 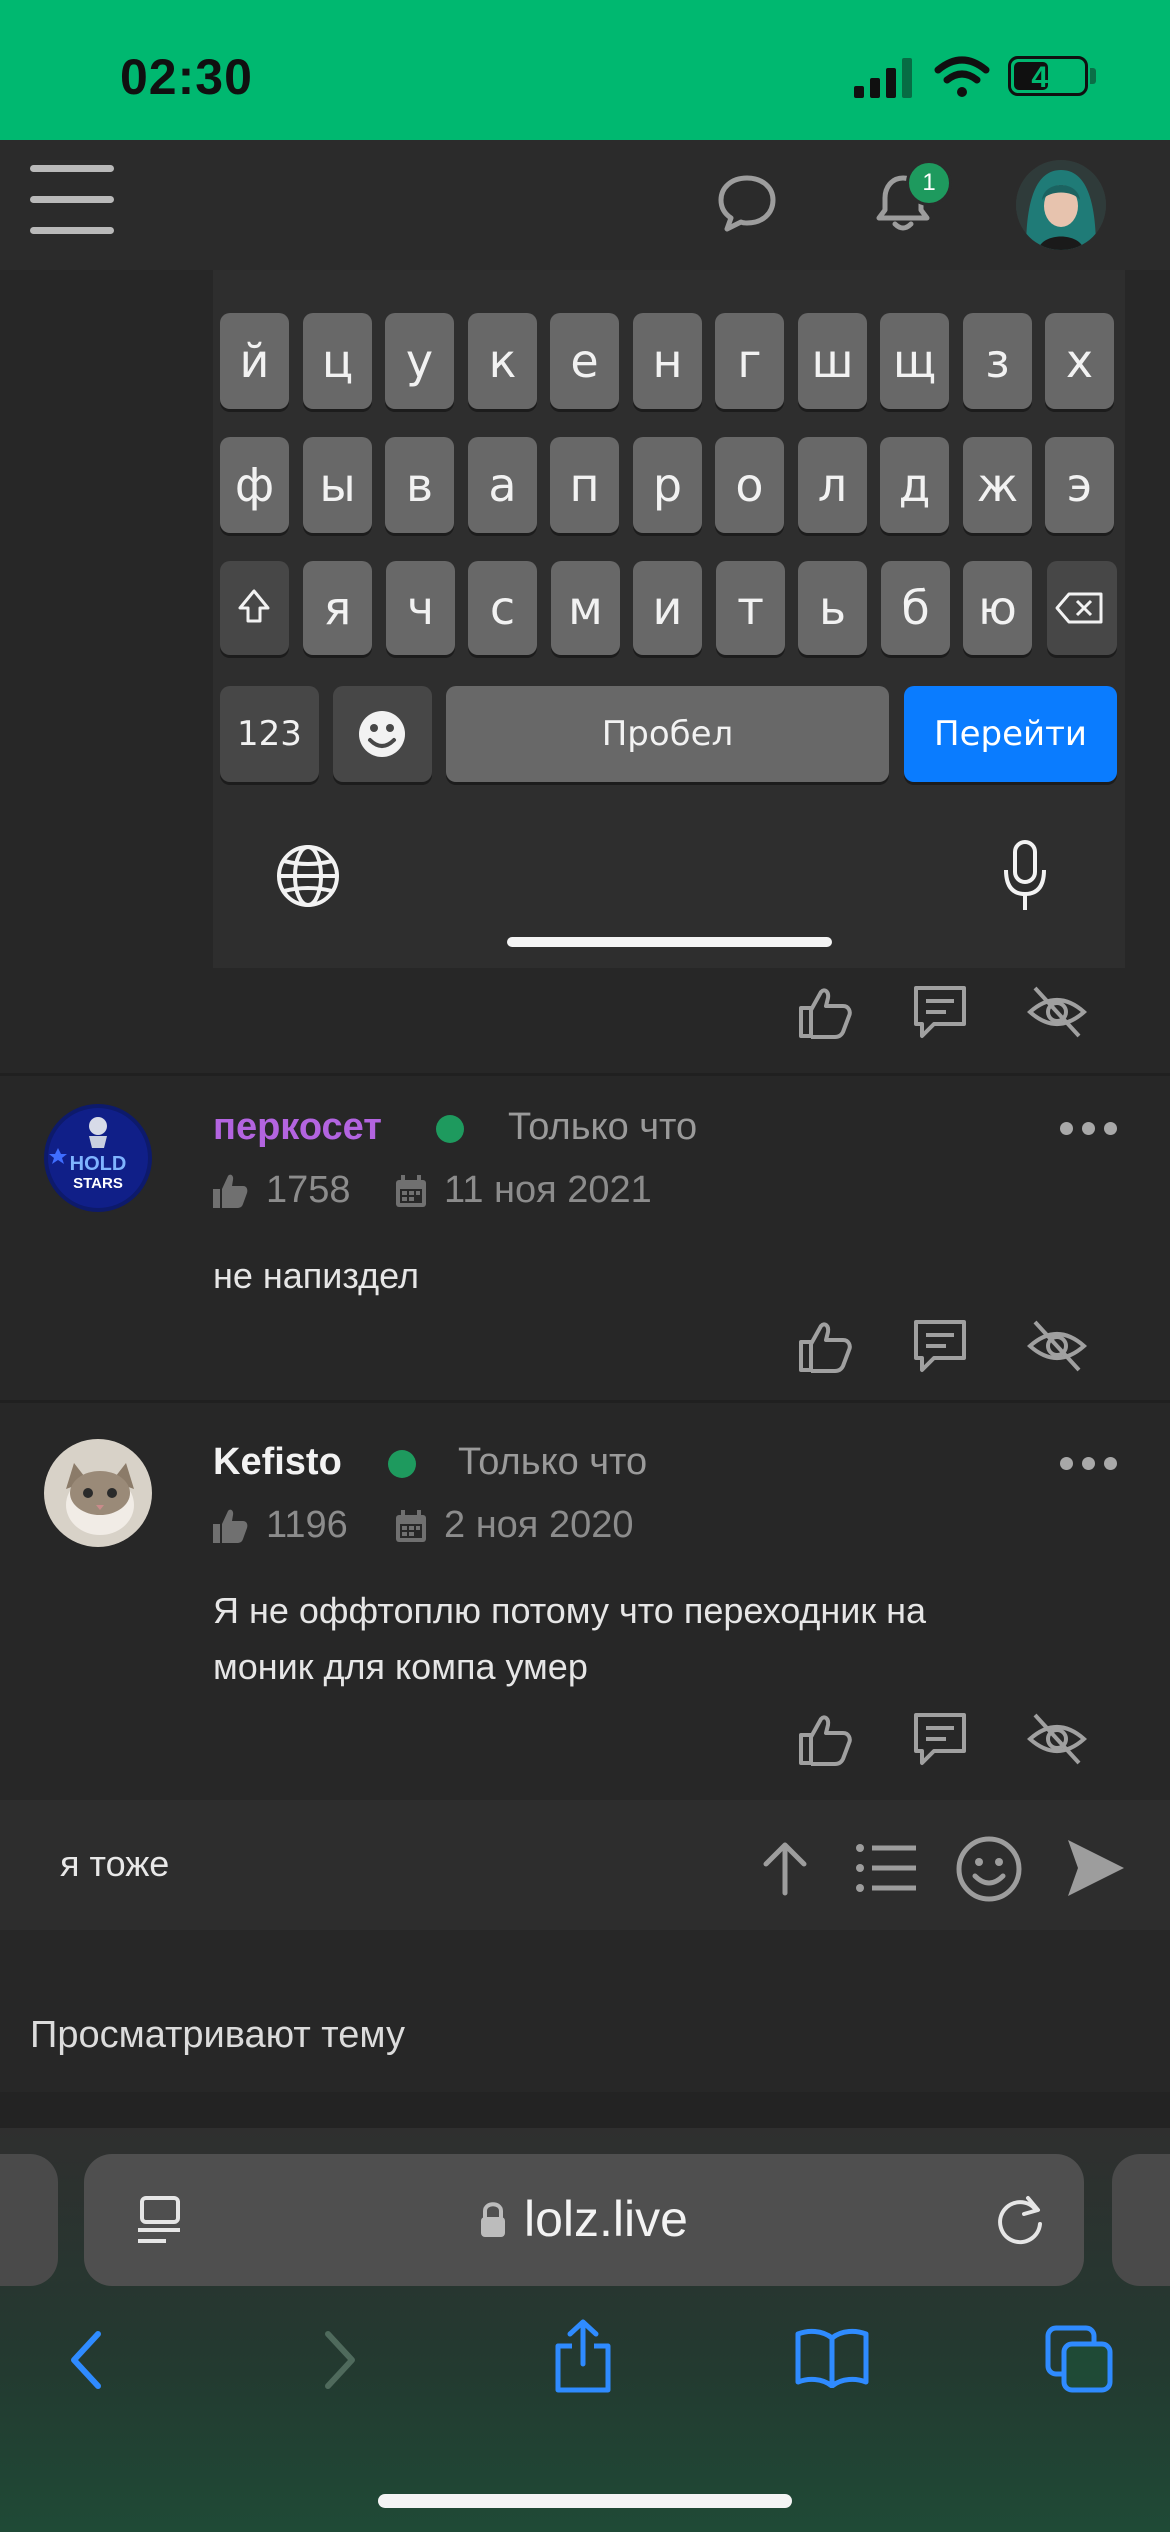 What do you see at coordinates (667, 734) in the screenshot?
I see `space-key: Пробел` at bounding box center [667, 734].